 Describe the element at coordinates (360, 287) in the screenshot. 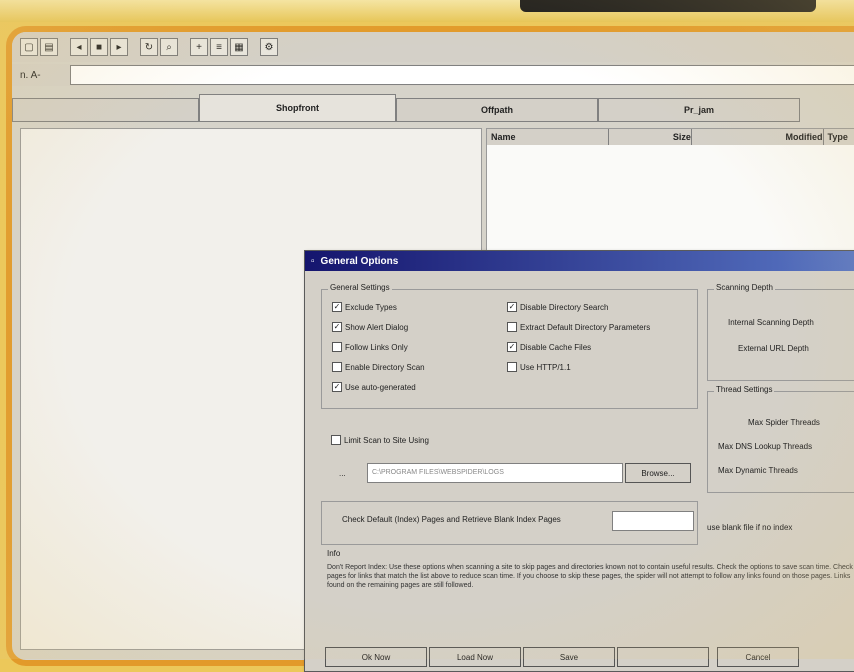

I see `general-settings-legend: General Settings` at that location.